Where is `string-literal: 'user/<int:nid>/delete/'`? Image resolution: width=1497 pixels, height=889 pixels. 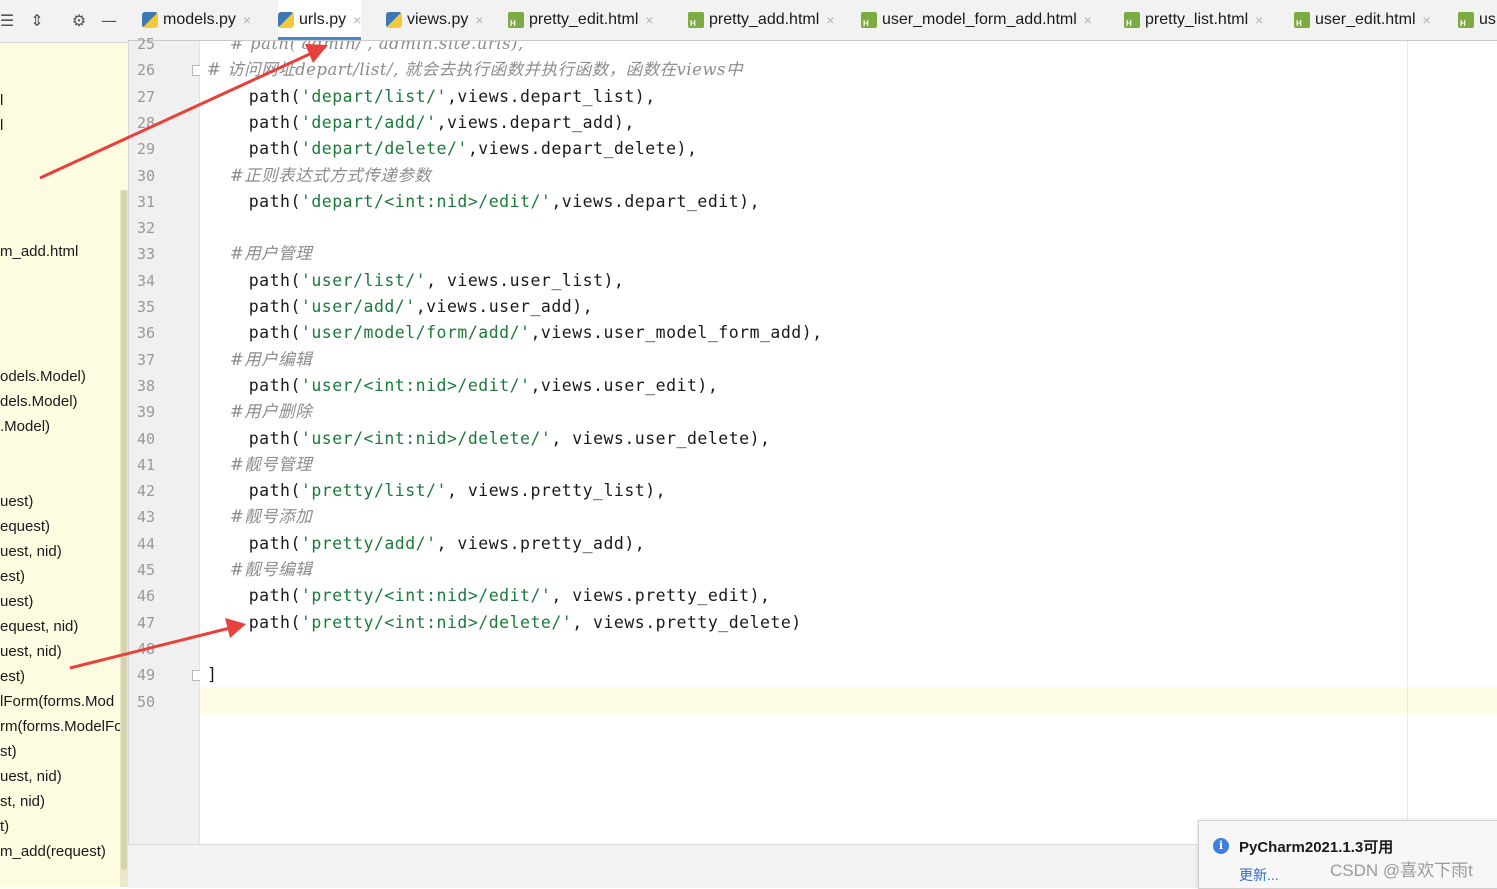 string-literal: 'user/<int:nid>/delete/' is located at coordinates (426, 438).